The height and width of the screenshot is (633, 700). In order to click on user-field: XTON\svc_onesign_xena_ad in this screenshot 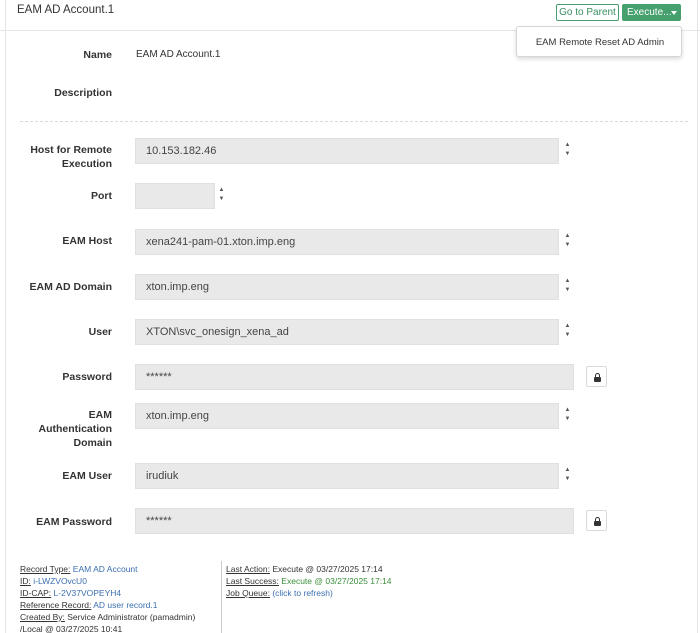, I will do `click(347, 332)`.